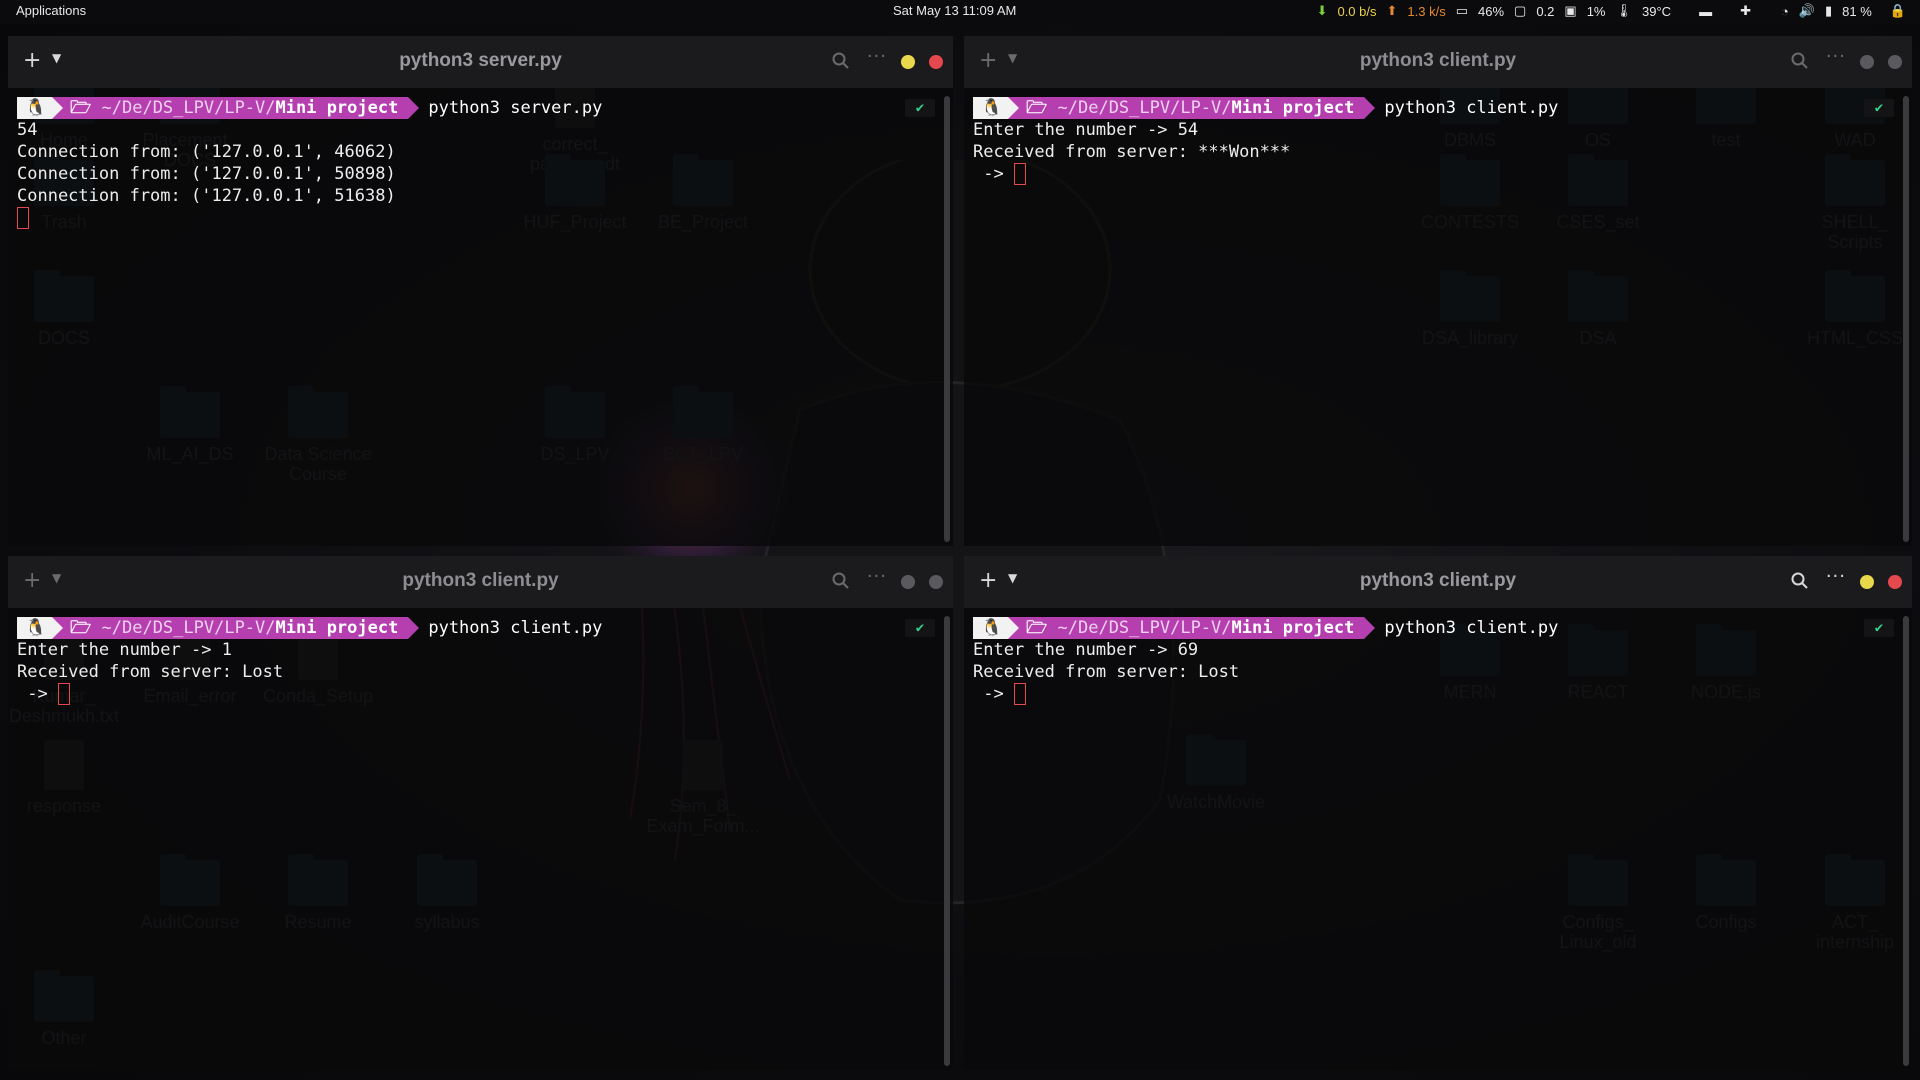 The width and height of the screenshot is (1920, 1080). What do you see at coordinates (1829, 10) in the screenshot?
I see `battery-icon: ▮` at bounding box center [1829, 10].